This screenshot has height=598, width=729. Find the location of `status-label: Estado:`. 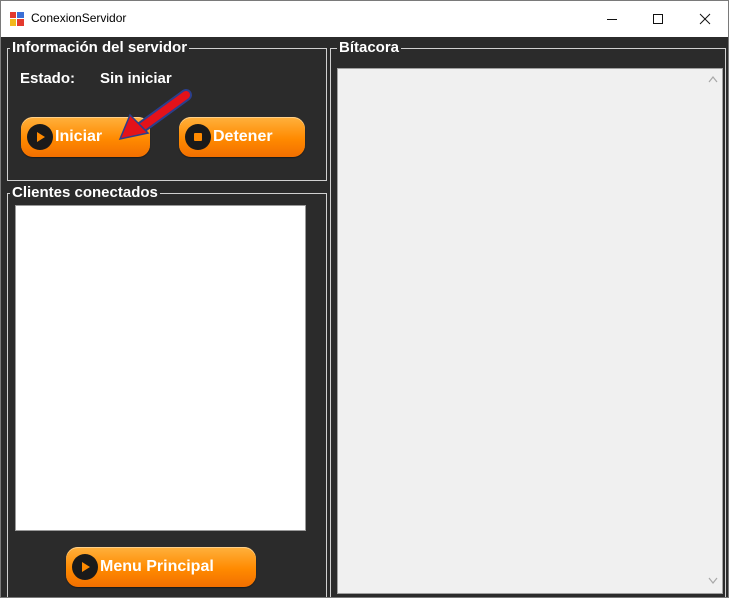

status-label: Estado: is located at coordinates (48, 78).